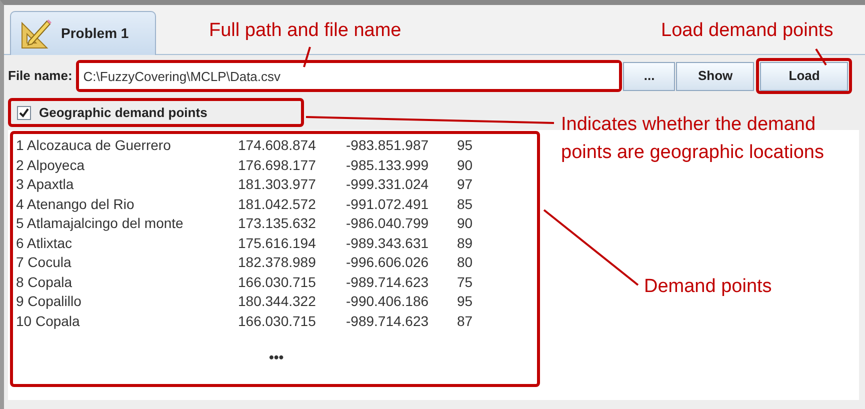 The width and height of the screenshot is (865, 409). Describe the element at coordinates (715, 76) in the screenshot. I see `show-button: Show` at that location.